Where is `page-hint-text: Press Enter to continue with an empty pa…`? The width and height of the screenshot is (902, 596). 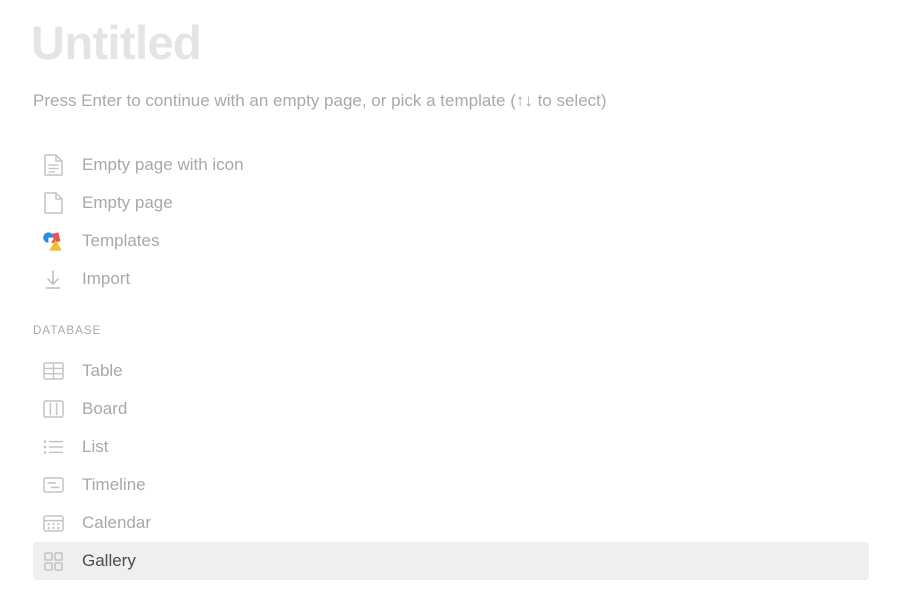 page-hint-text: Press Enter to continue with an empty pa… is located at coordinates (320, 100).